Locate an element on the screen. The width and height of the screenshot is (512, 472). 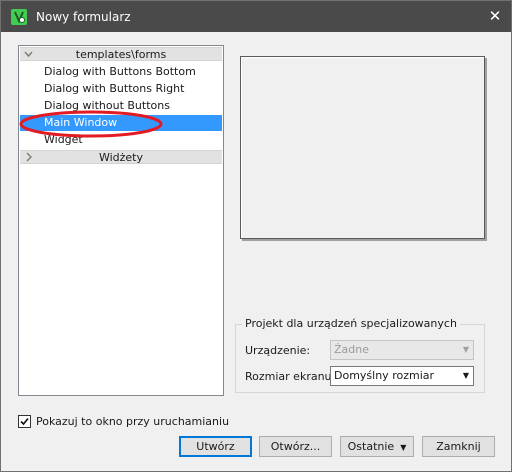
qt-designer-icon is located at coordinates (19, 17).